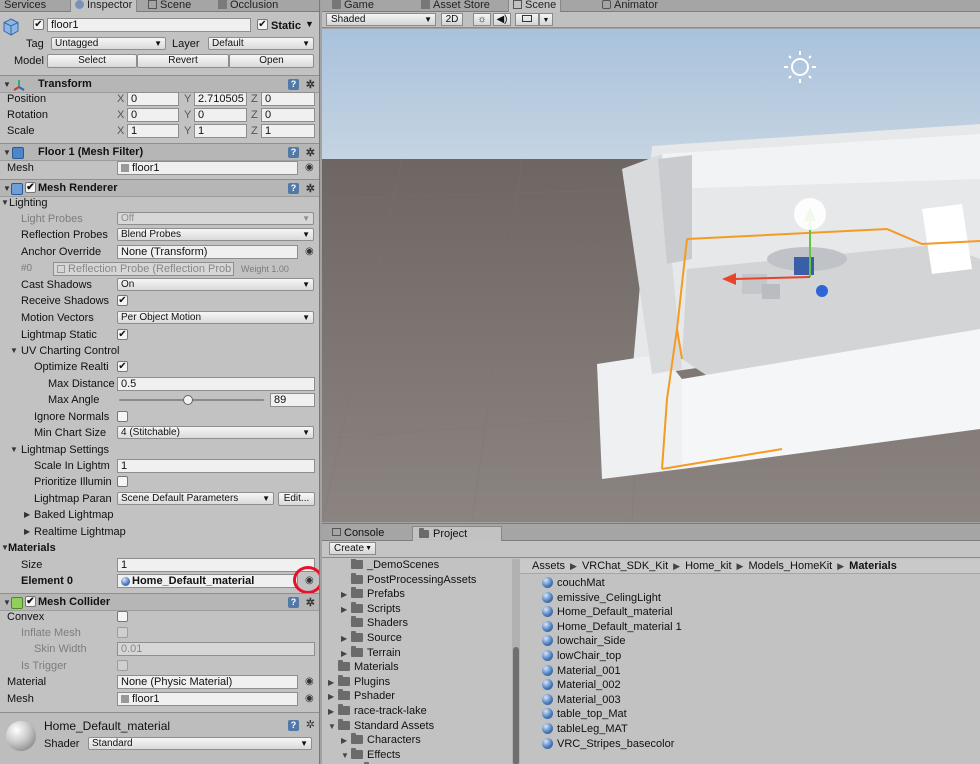 The width and height of the screenshot is (980, 764). Describe the element at coordinates (353, 6) in the screenshot. I see `tab-game: Game` at that location.